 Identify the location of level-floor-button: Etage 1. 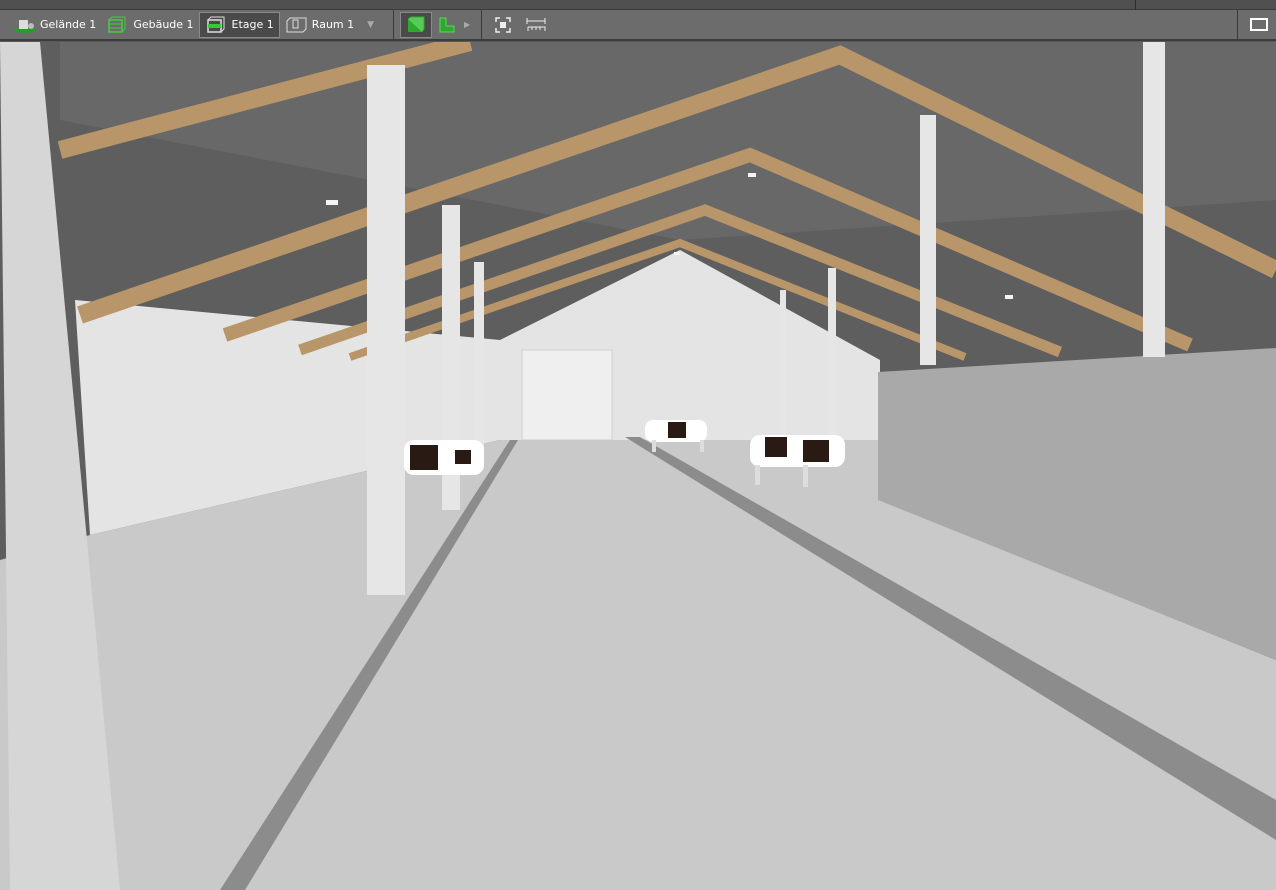
(239, 24).